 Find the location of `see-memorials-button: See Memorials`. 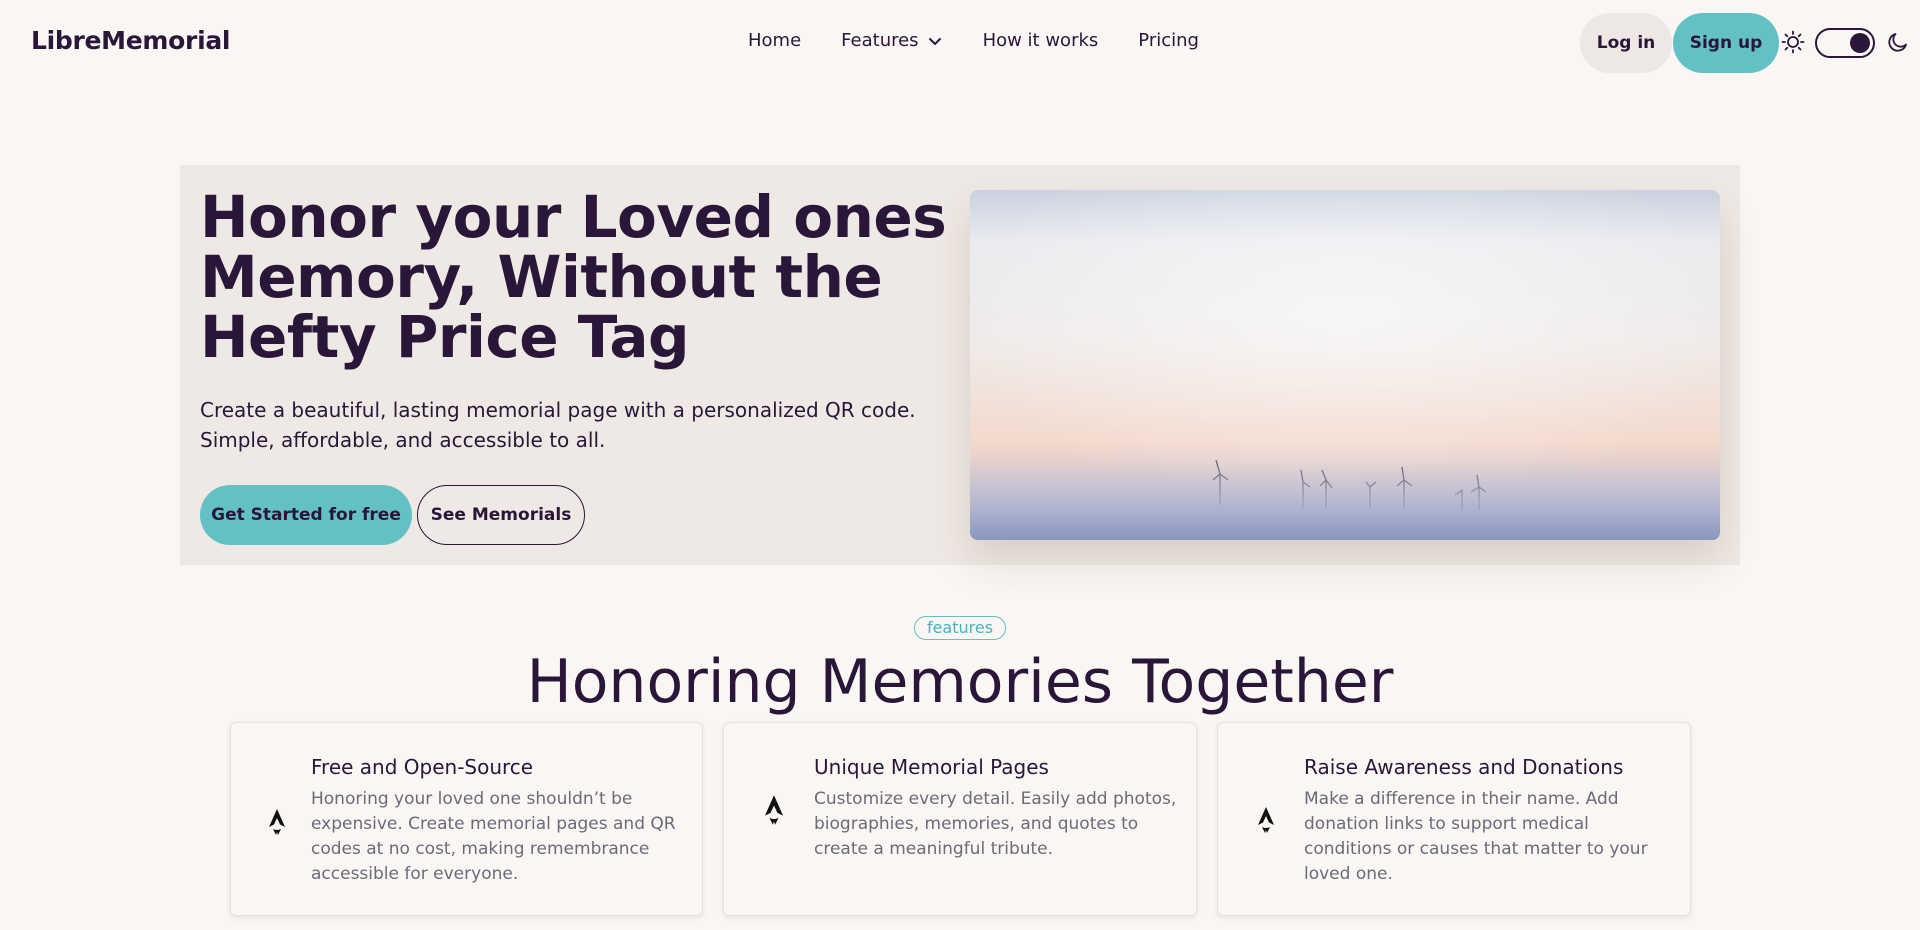

see-memorials-button: See Memorials is located at coordinates (501, 515).